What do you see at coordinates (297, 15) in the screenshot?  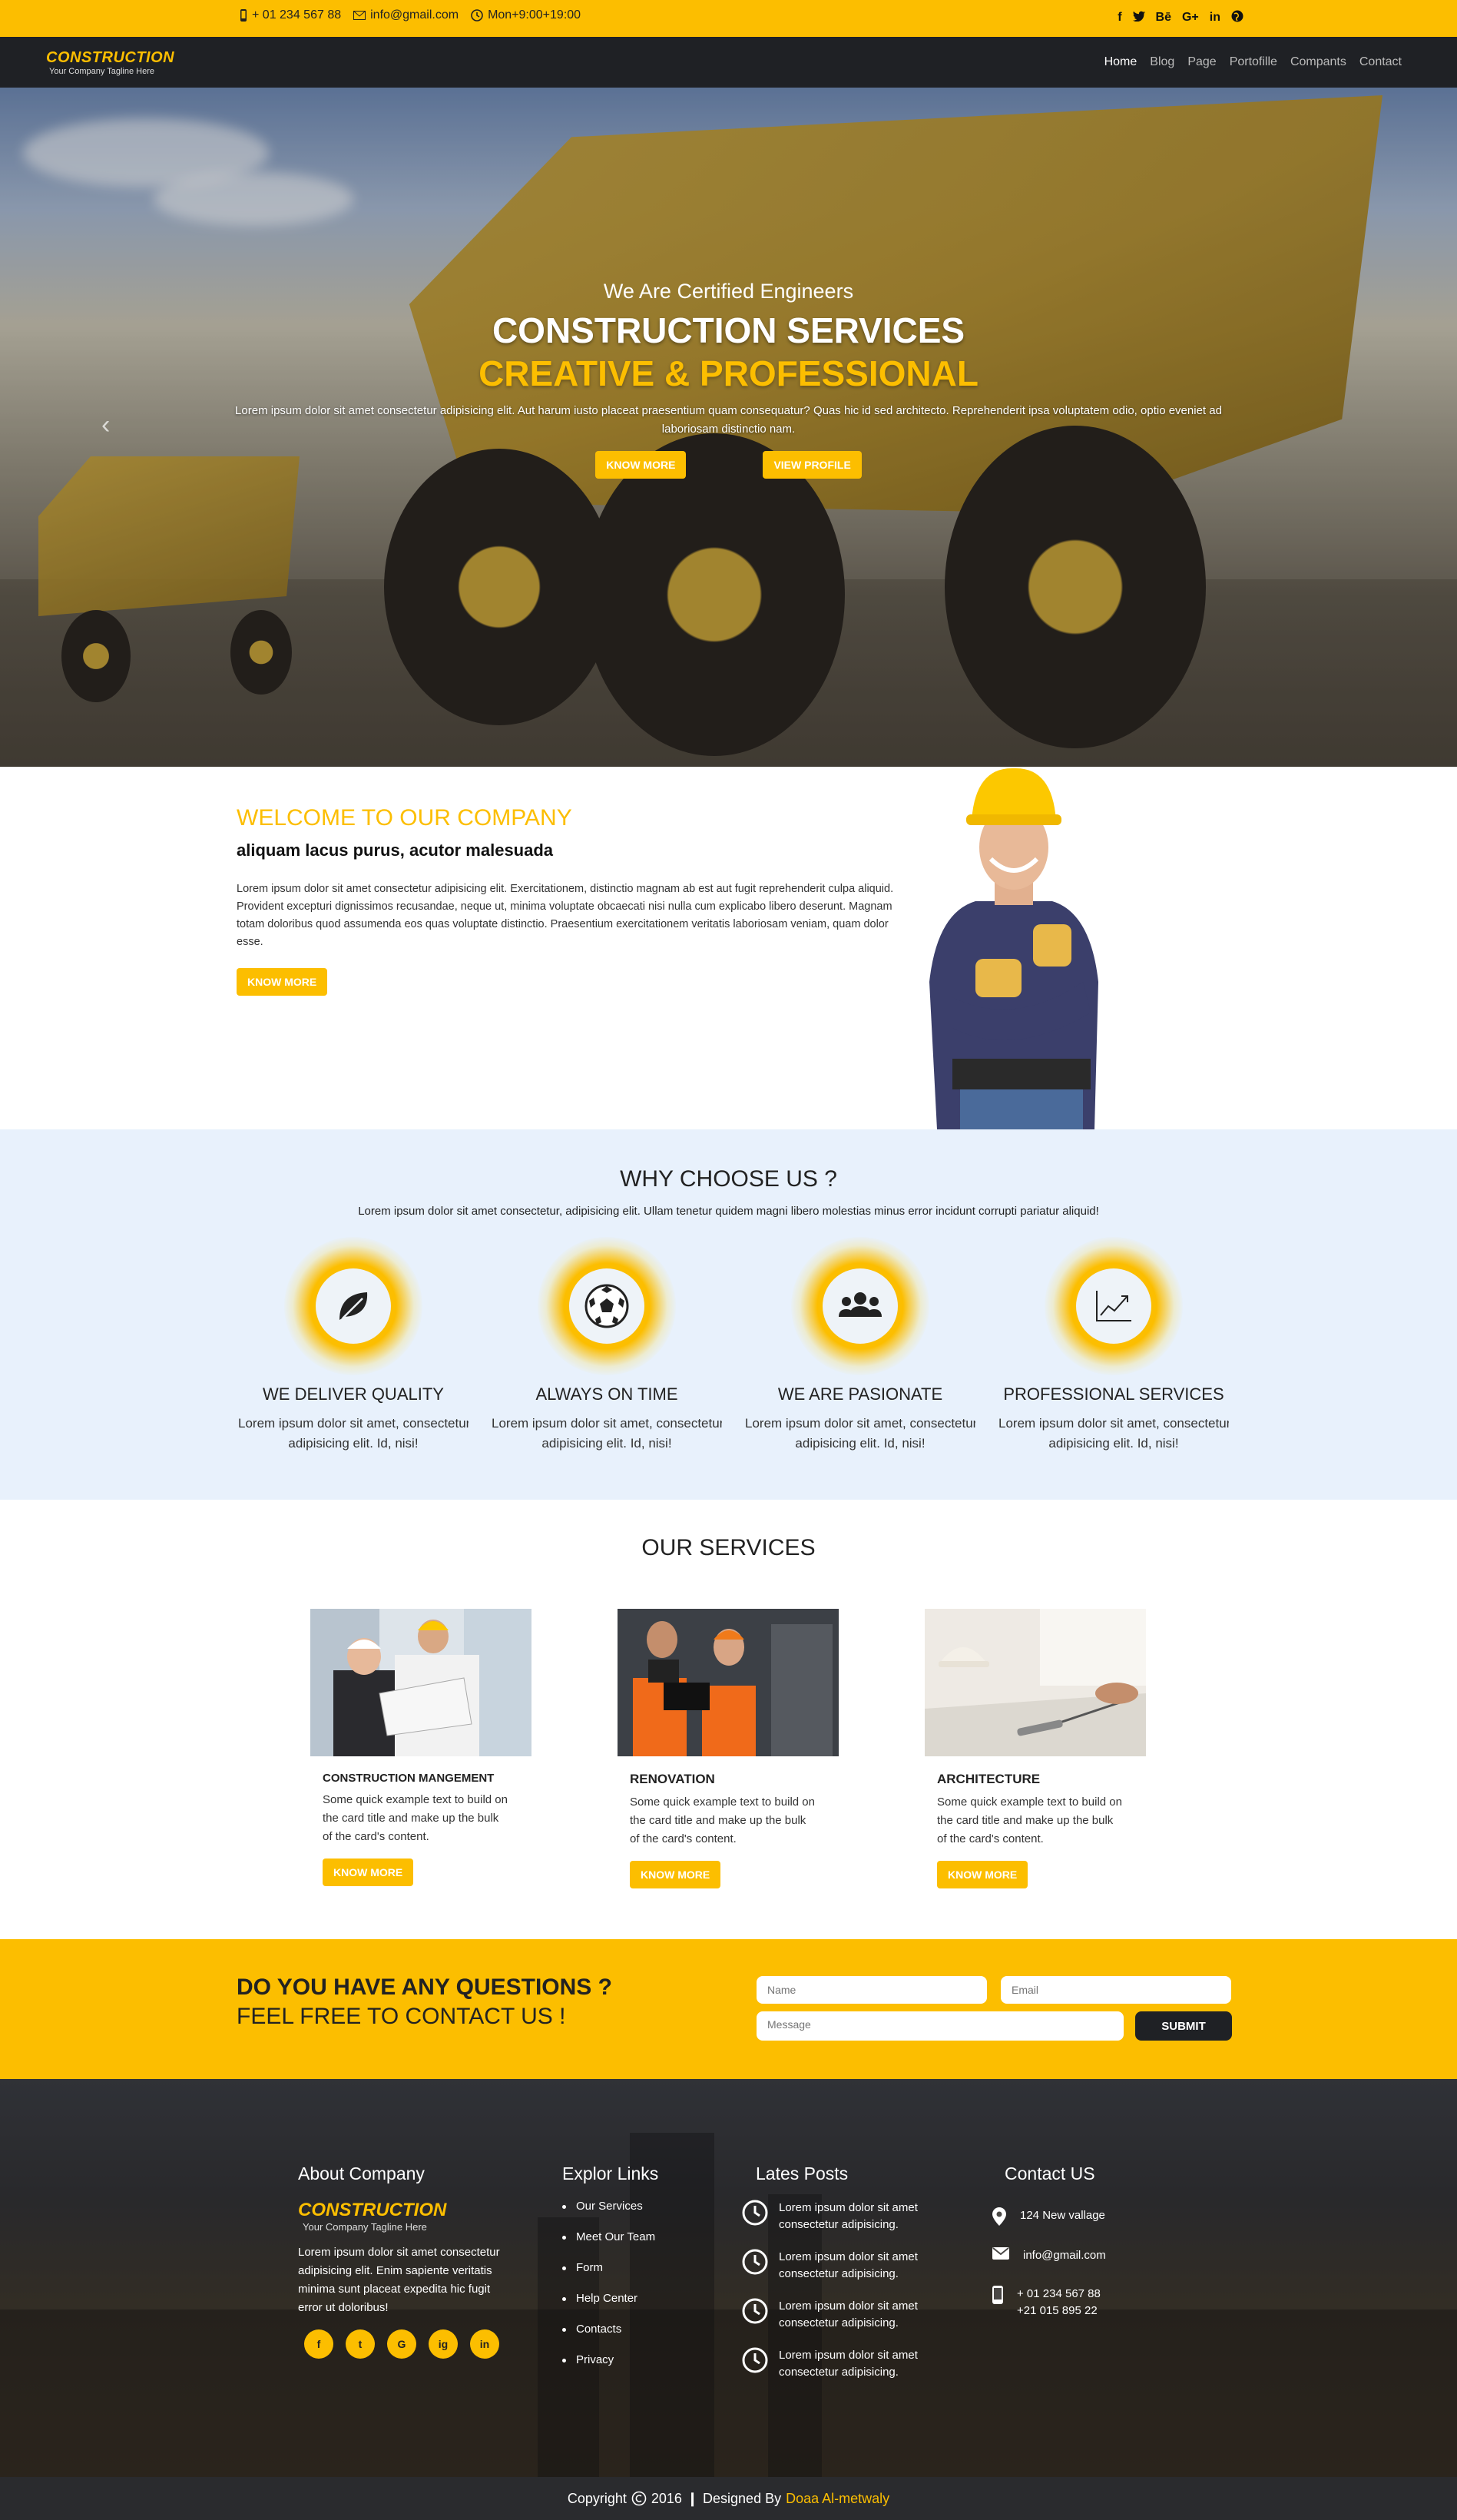 I see `top-phone-text: + 01 234 567 88` at bounding box center [297, 15].